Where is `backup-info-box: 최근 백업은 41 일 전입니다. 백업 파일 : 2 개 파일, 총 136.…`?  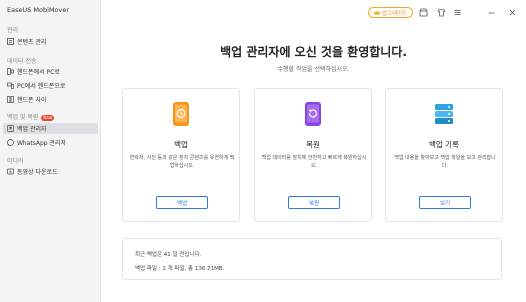 backup-info-box: 최근 백업은 41 일 전입니다. 백업 파일 : 2 개 파일, 총 136.… is located at coordinates (312, 259).